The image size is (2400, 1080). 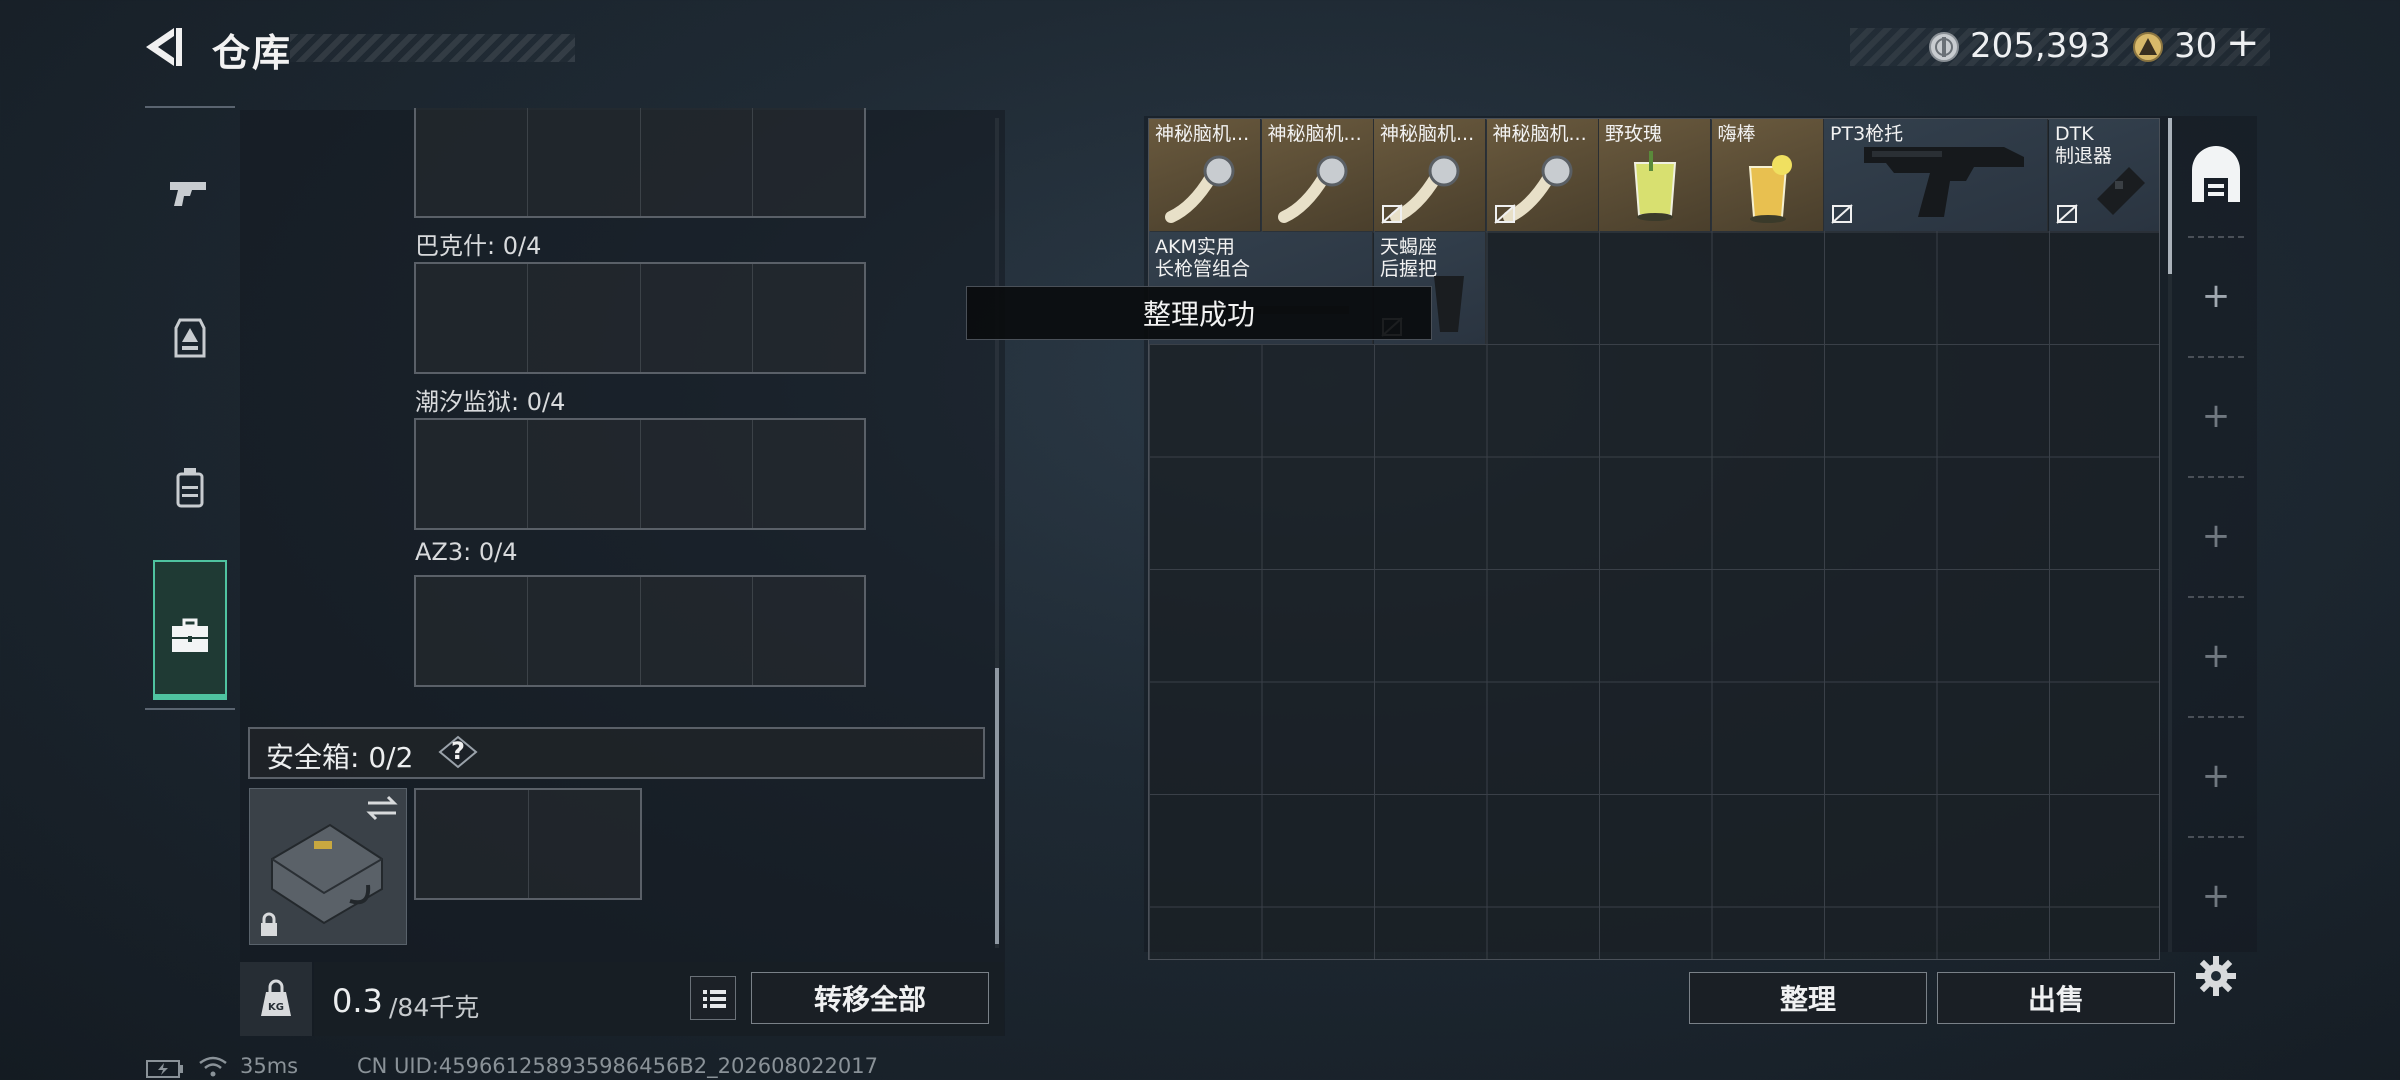 I want to click on swap-icon, so click(x=382, y=808).